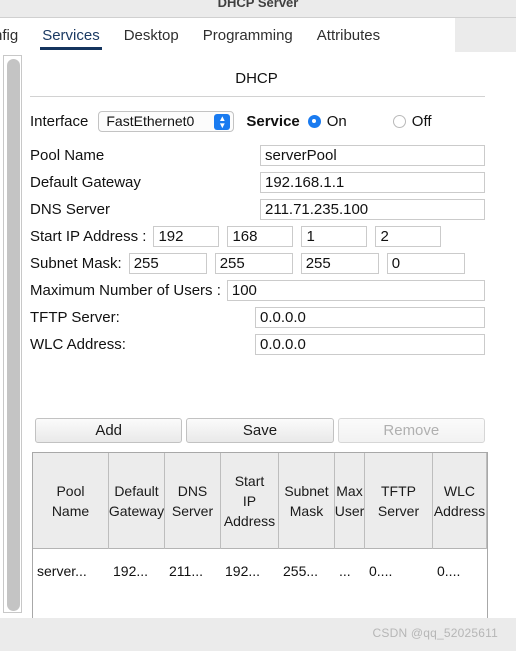 The width and height of the screenshot is (516, 651). Describe the element at coordinates (253, 263) in the screenshot. I see `subnet-mask-octet-2: 255` at that location.